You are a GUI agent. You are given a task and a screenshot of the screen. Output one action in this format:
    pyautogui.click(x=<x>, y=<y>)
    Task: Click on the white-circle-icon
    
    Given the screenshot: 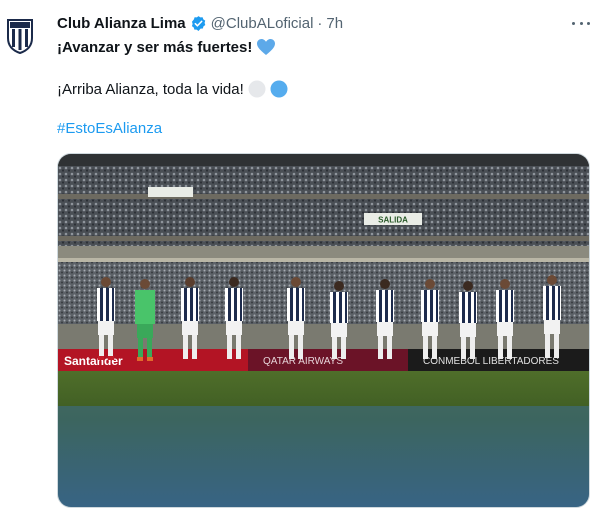 What is the action you would take?
    pyautogui.click(x=257, y=89)
    